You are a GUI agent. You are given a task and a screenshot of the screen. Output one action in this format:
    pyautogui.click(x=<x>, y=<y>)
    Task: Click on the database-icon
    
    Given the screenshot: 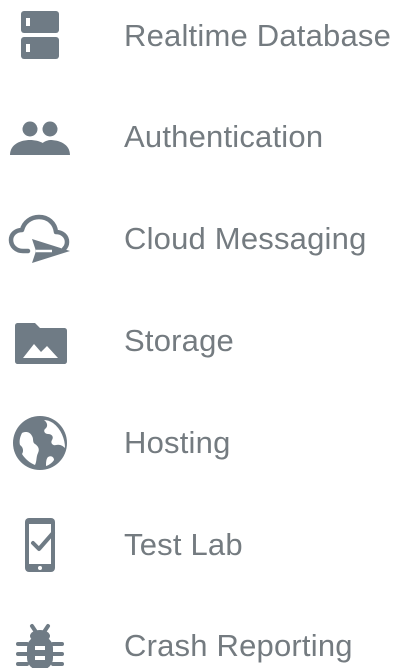 What is the action you would take?
    pyautogui.click(x=40, y=36)
    